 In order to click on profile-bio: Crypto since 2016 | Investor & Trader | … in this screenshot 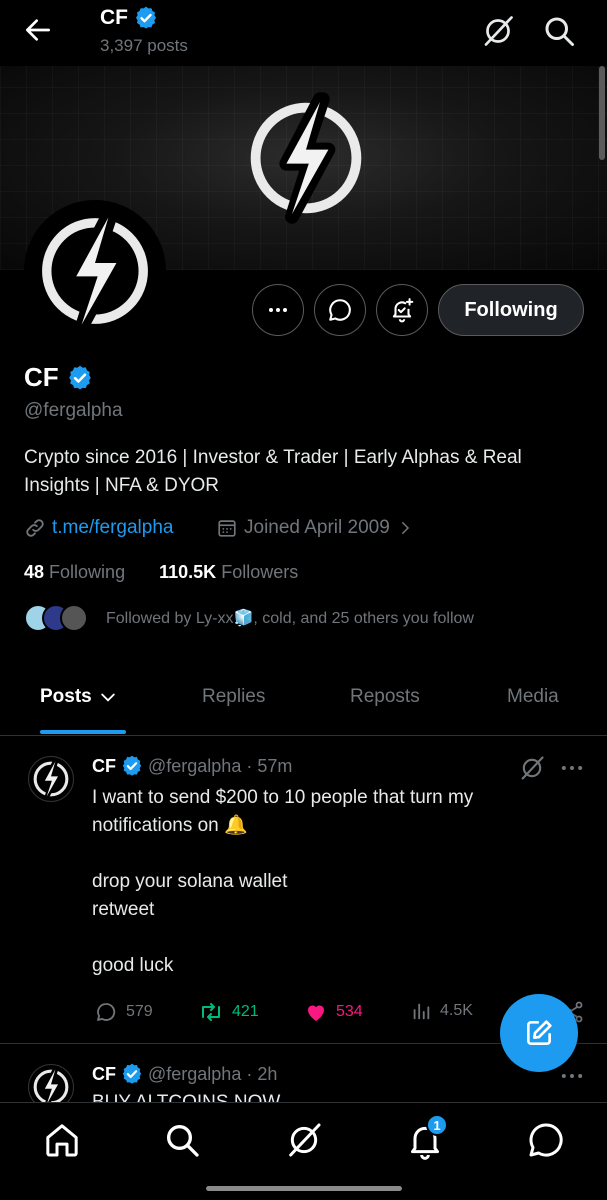, I will do `click(273, 471)`.